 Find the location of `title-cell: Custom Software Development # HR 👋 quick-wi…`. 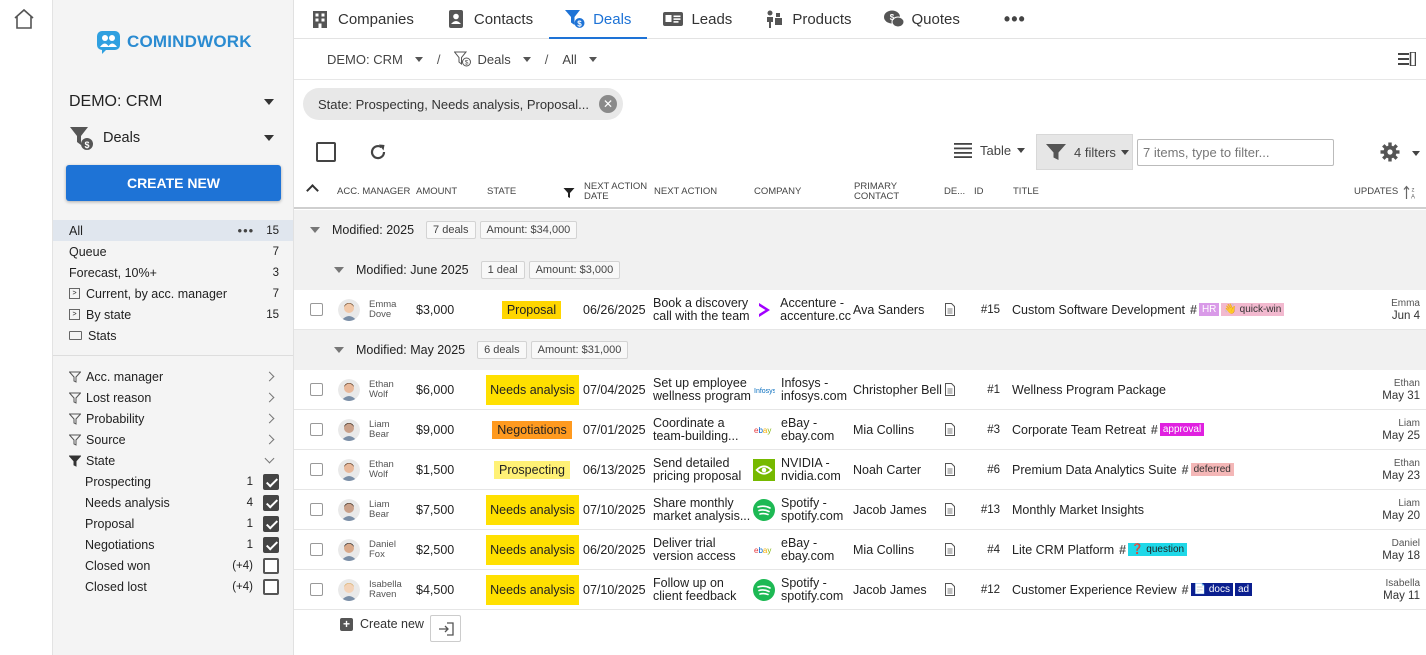

title-cell: Custom Software Development # HR 👋 quick-wi… is located at coordinates (1148, 309).